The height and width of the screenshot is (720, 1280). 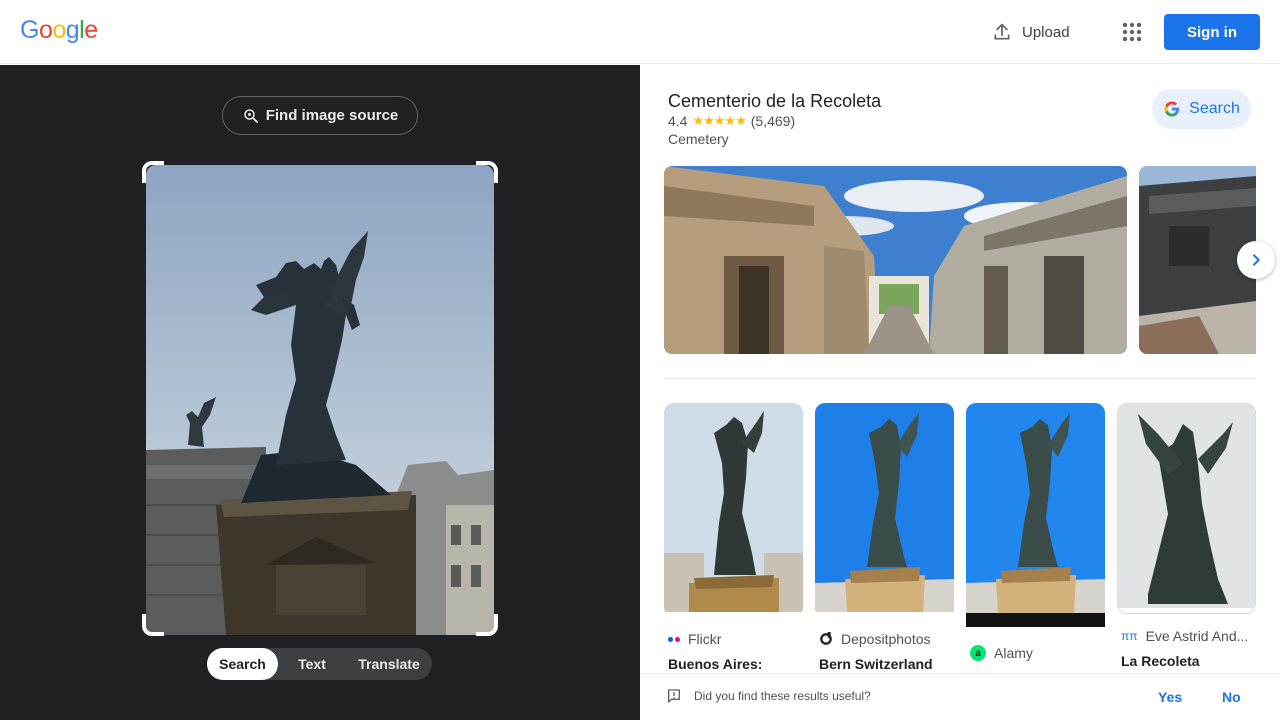 What do you see at coordinates (678, 121) in the screenshot?
I see `rating-value: 4.4` at bounding box center [678, 121].